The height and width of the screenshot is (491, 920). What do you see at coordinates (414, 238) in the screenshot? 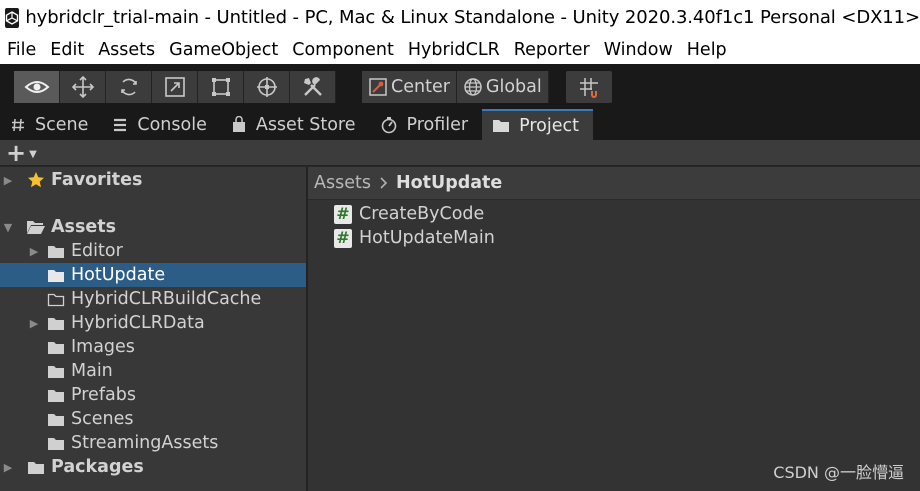
I see `file-item-hotupdatemain: # HotUpdateMain` at bounding box center [414, 238].